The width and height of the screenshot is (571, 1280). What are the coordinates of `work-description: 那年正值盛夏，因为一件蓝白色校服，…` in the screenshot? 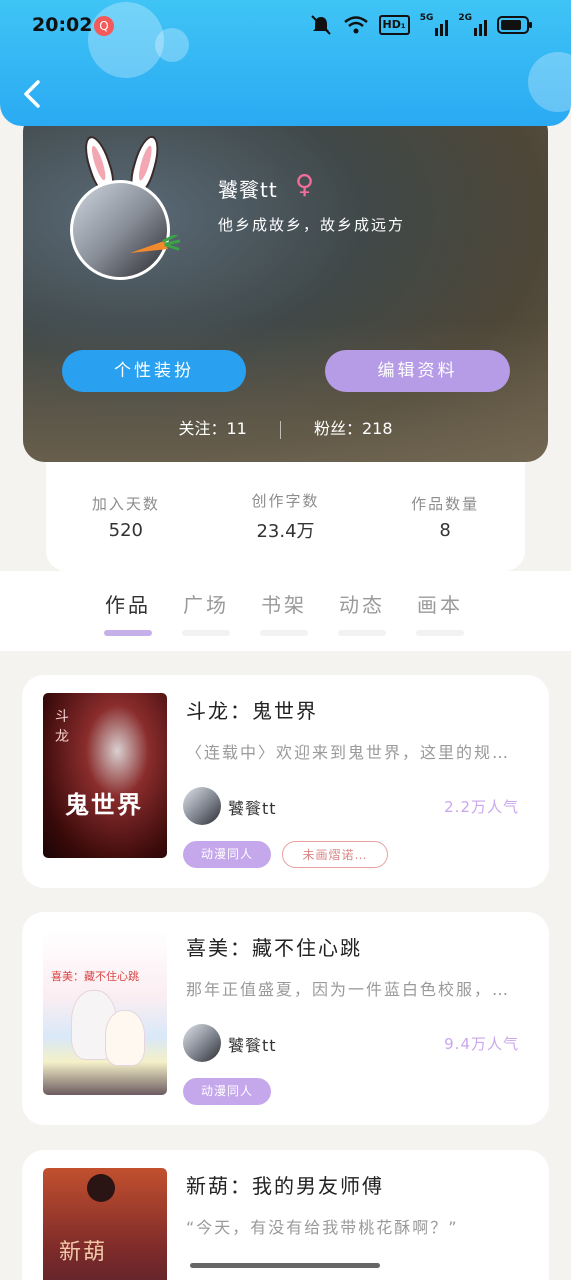 It's located at (348, 989).